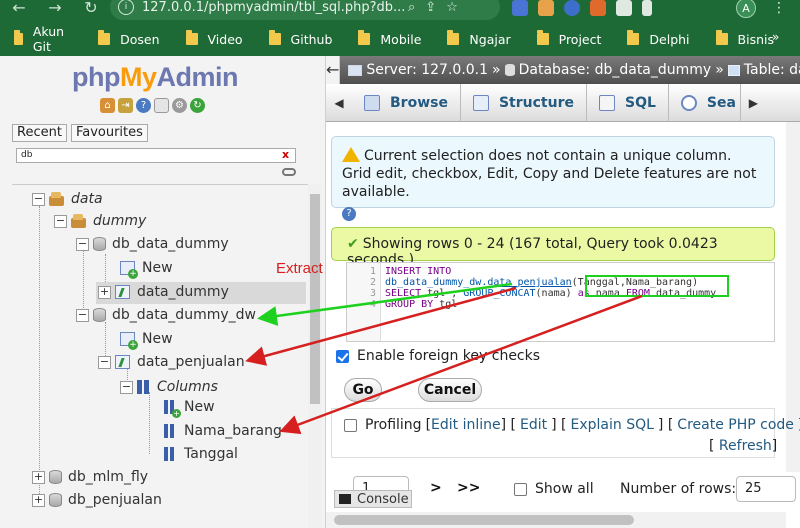 The height and width of the screenshot is (528, 800). Describe the element at coordinates (342, 356) in the screenshot. I see `foreign-key-checkbox` at that location.